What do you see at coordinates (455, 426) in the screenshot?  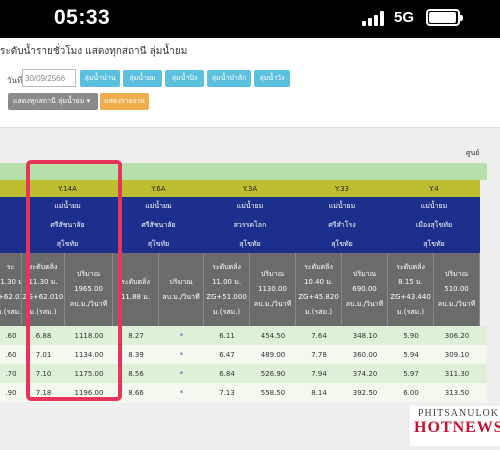 I see `watermark-logo: PHITSANULOK HOTNEWS` at bounding box center [455, 426].